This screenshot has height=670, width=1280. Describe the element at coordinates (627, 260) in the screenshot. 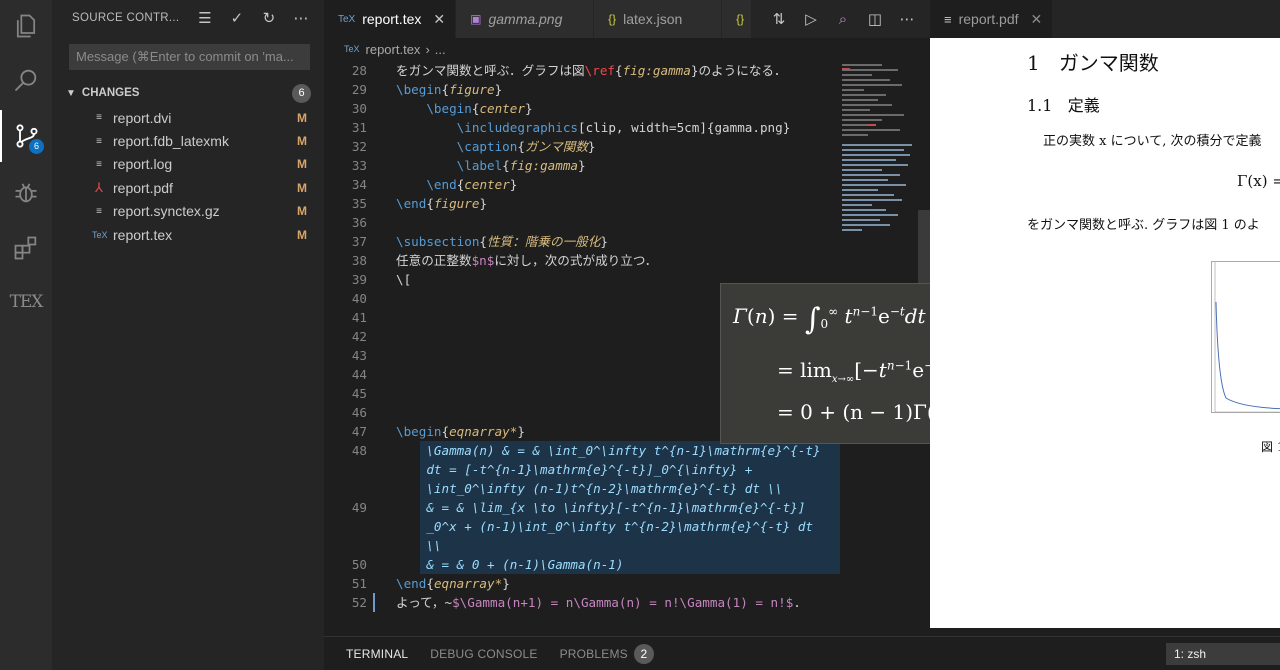

I see `code-line: 38 任意の正整数$n$に対し，次の式が成り立つ．` at that location.